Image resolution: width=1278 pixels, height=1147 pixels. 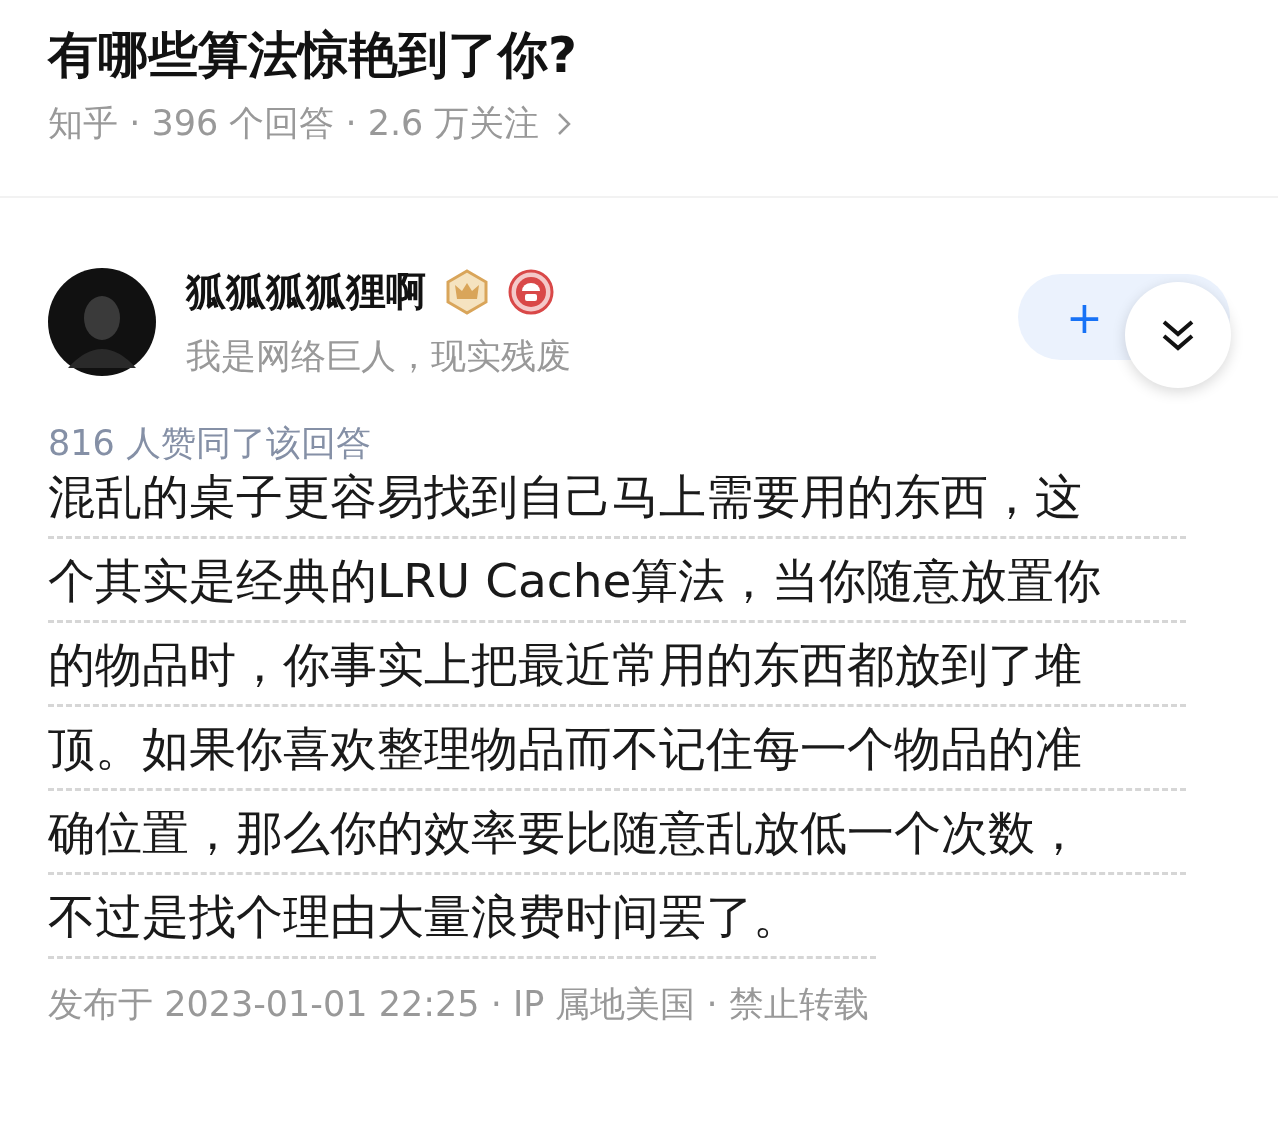 I want to click on answer-line: 个其实是经典的LRU Cache算法，当你随意放置你, so click(x=617, y=582).